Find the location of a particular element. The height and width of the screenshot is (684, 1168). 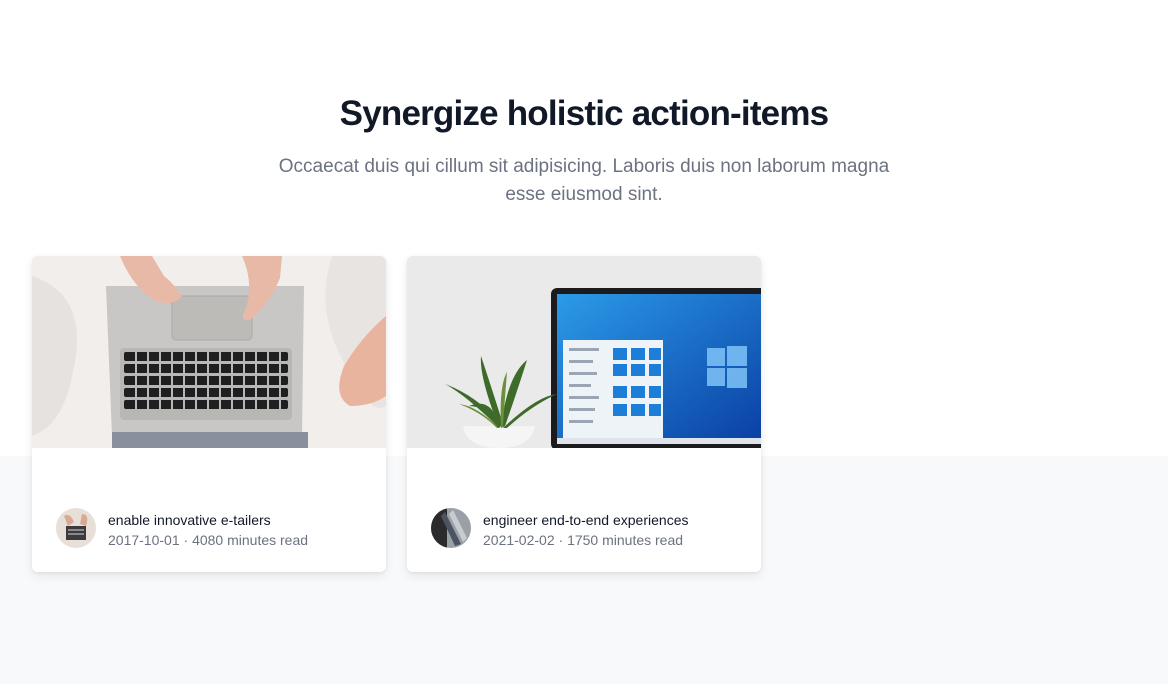

card-date: 2021-02-02 is located at coordinates (519, 540).